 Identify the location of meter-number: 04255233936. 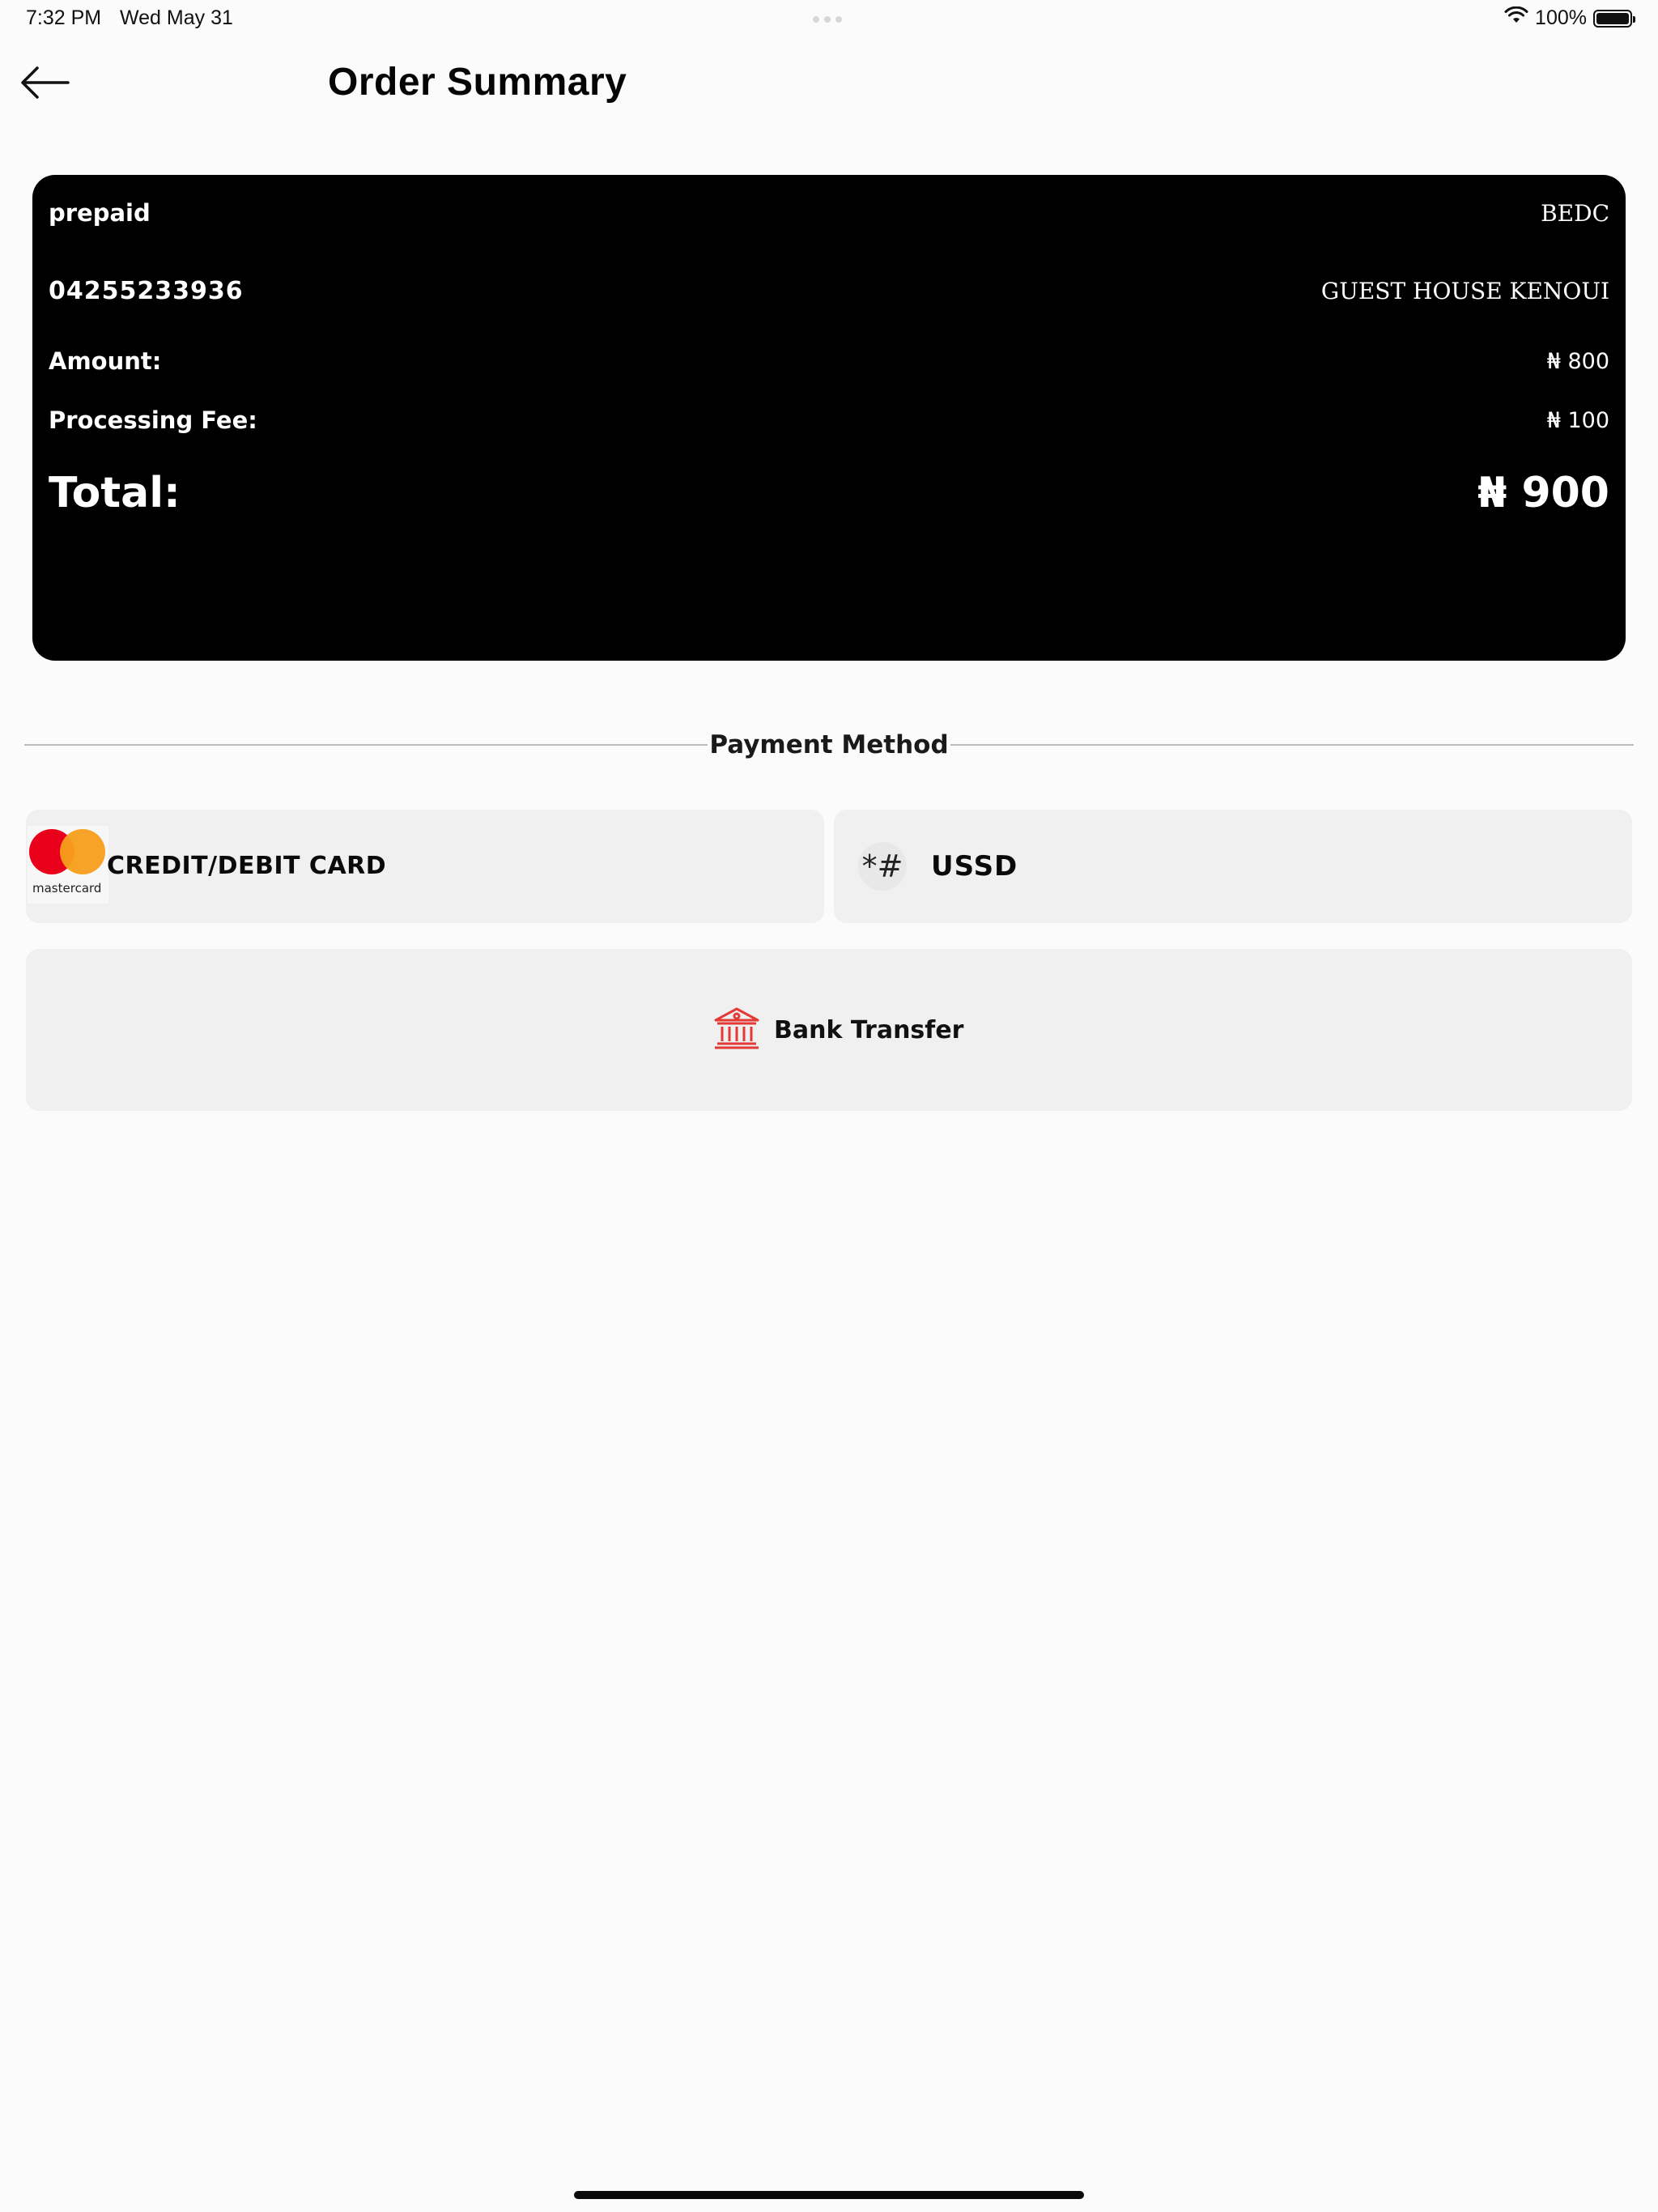
(146, 291).